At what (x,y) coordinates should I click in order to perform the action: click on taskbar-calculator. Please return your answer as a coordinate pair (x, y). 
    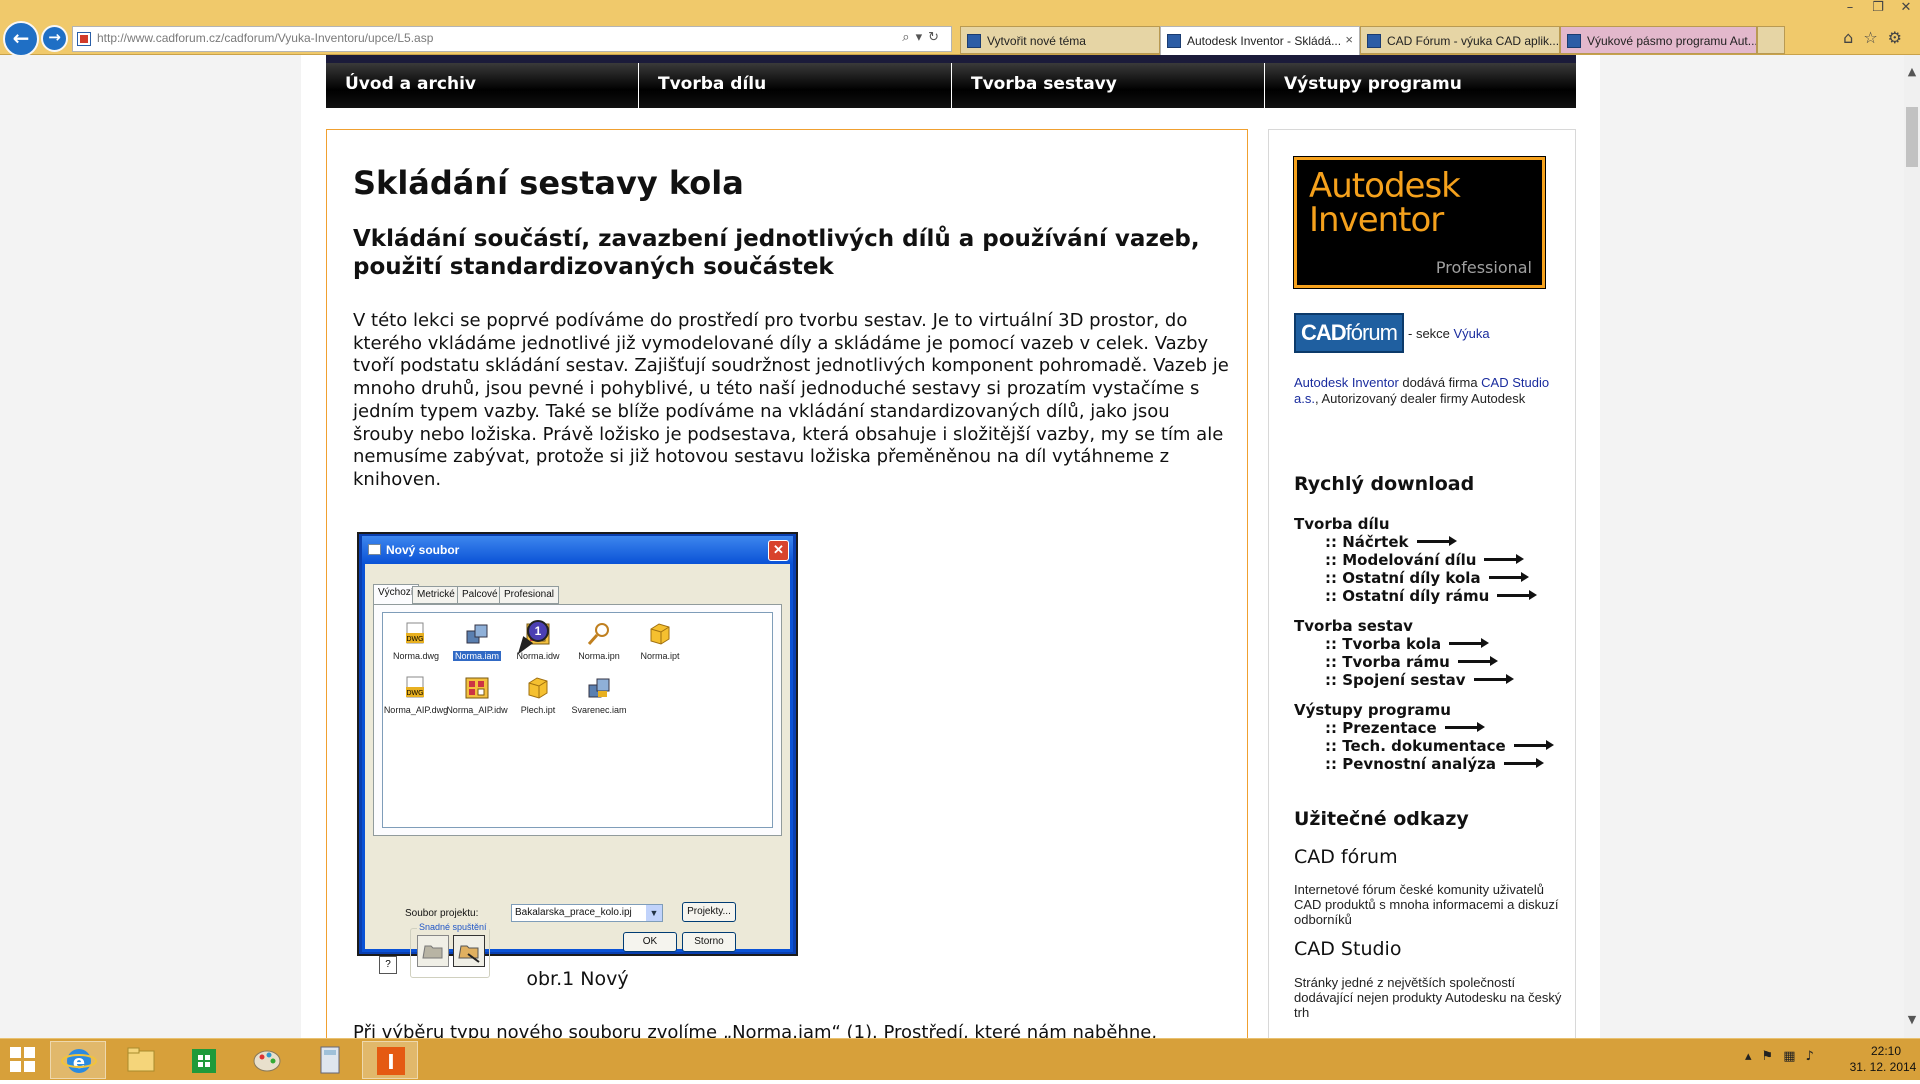
    Looking at the image, I should click on (330, 1060).